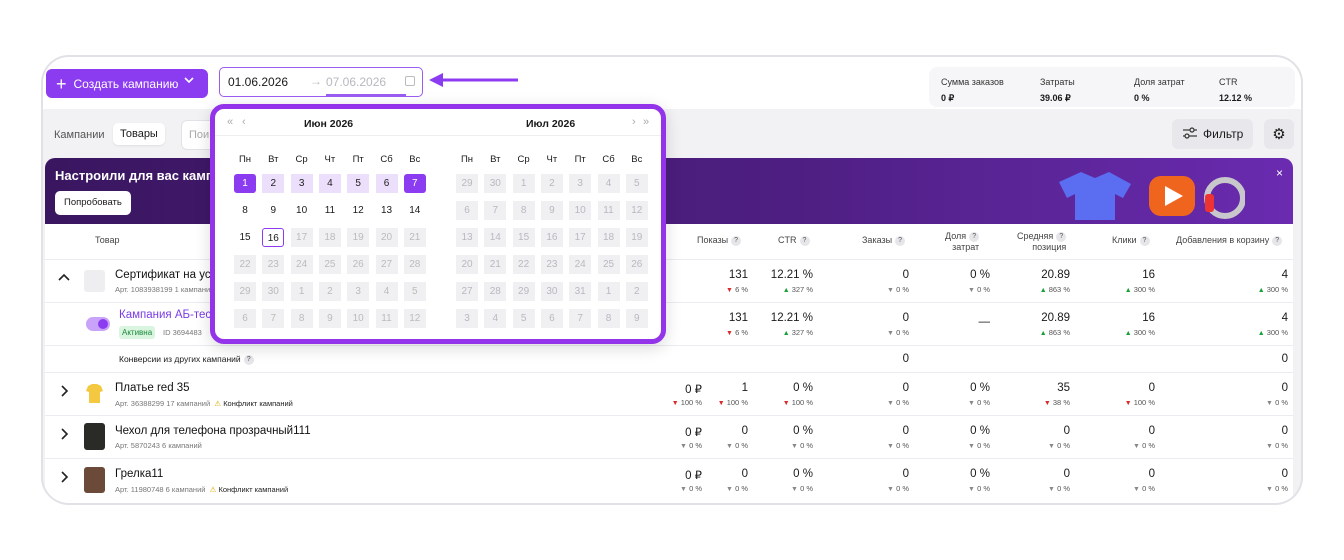  I want to click on header-clicks: Клики?, so click(1131, 240).